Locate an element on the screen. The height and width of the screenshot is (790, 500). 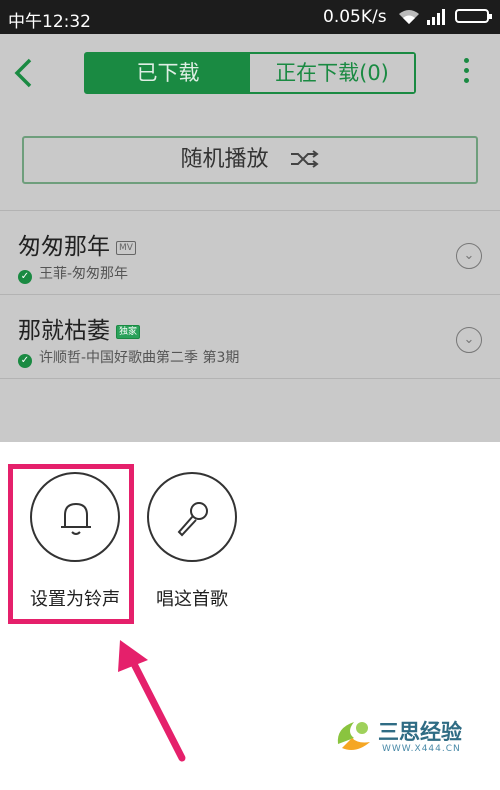
song-subtitle: 王菲-匆匆那年 is located at coordinates (84, 274).